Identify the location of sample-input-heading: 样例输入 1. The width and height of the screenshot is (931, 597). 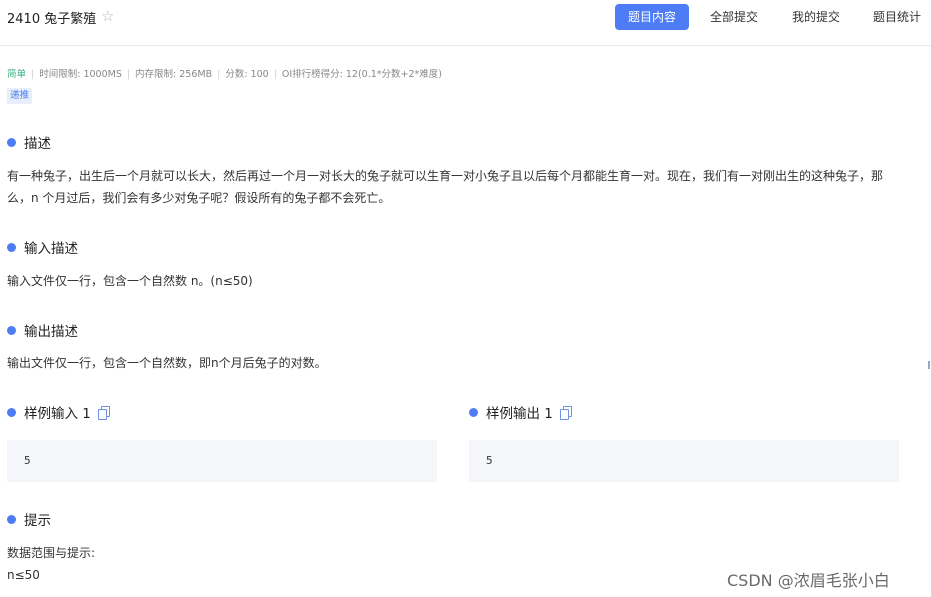
(58, 412).